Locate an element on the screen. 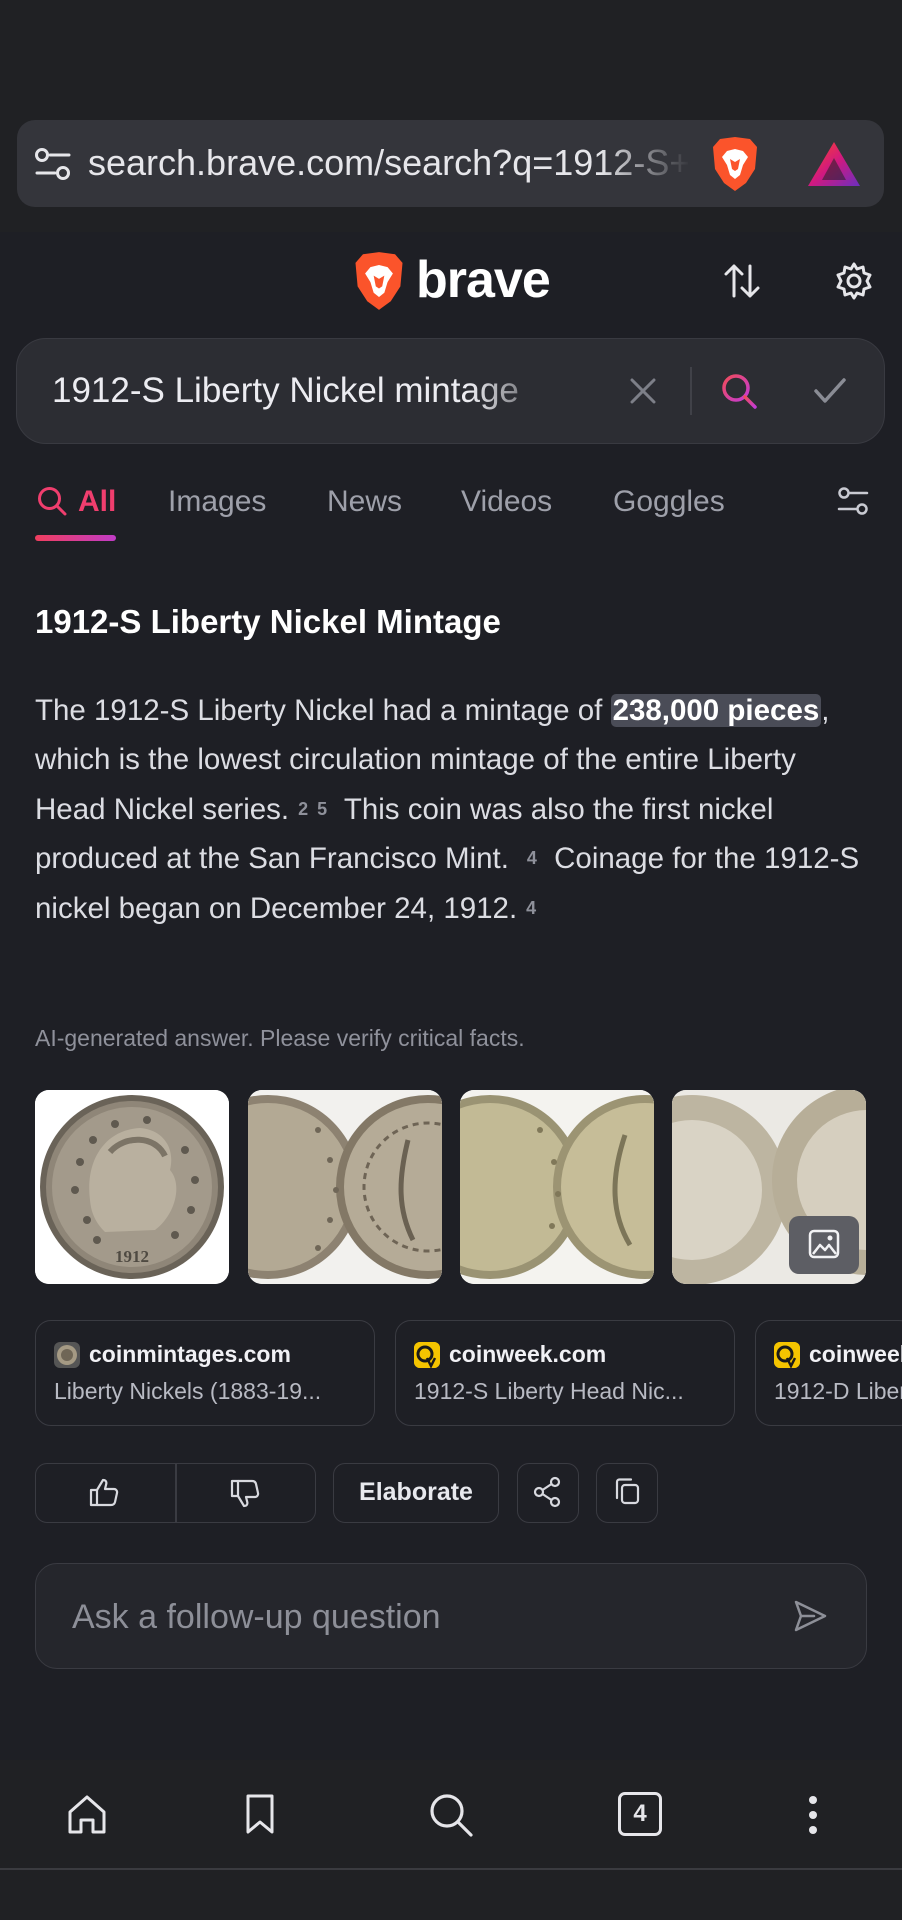 This screenshot has width=902, height=1920. image-icon is located at coordinates (824, 1244).